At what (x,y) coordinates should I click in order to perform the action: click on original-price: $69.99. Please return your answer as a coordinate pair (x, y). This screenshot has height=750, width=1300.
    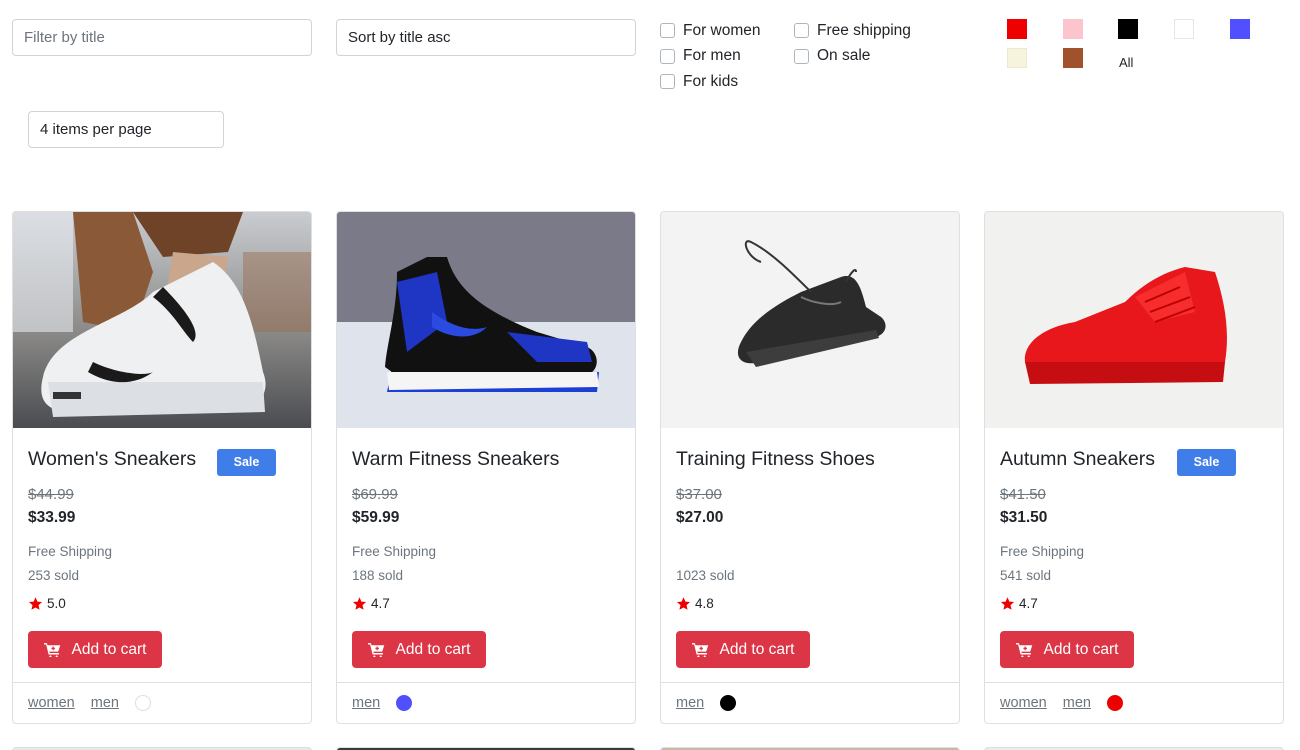
    Looking at the image, I should click on (375, 494).